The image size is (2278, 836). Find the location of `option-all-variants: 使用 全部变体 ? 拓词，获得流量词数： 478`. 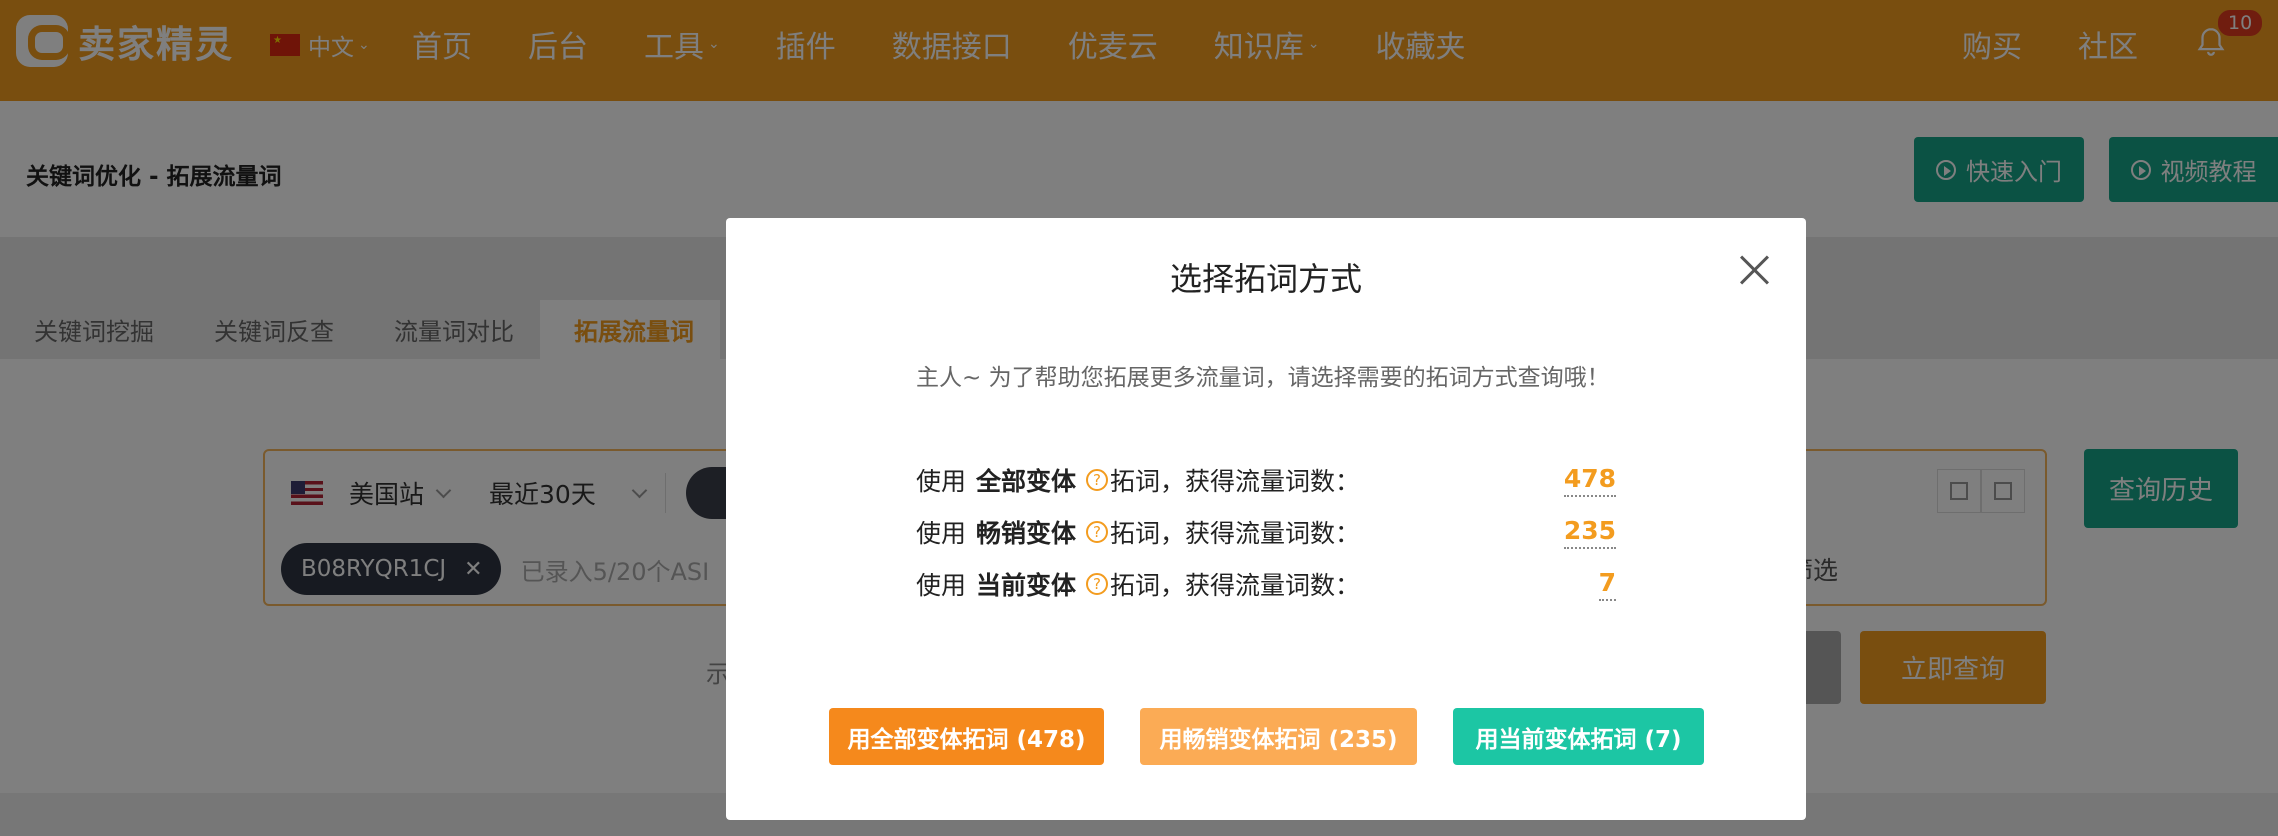

option-all-variants: 使用 全部变体 ? 拓词，获得流量词数： 478 is located at coordinates (1266, 480).